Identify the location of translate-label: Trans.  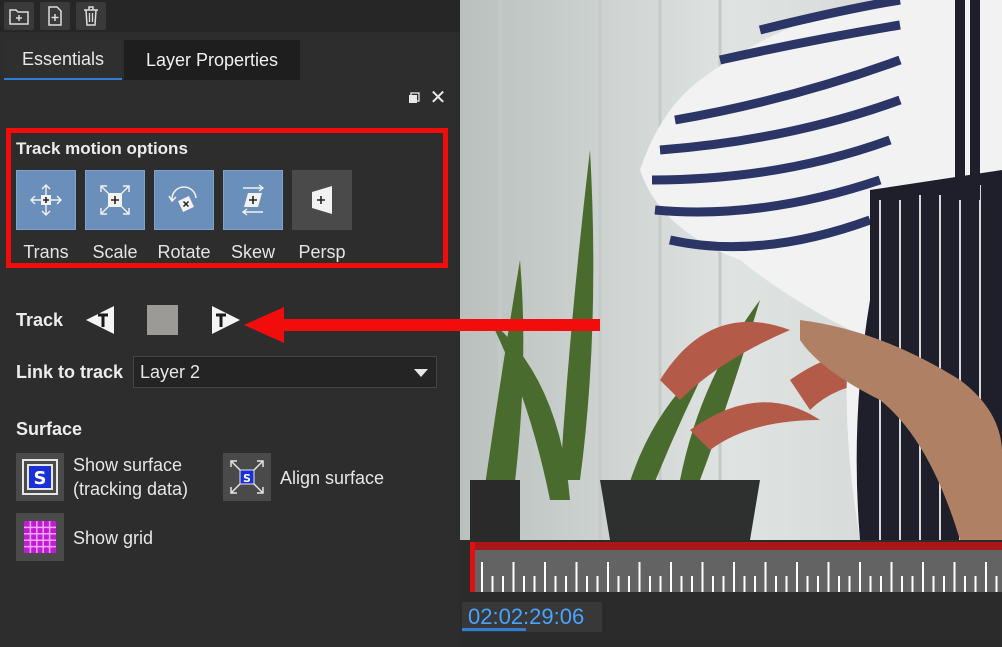
(46, 252).